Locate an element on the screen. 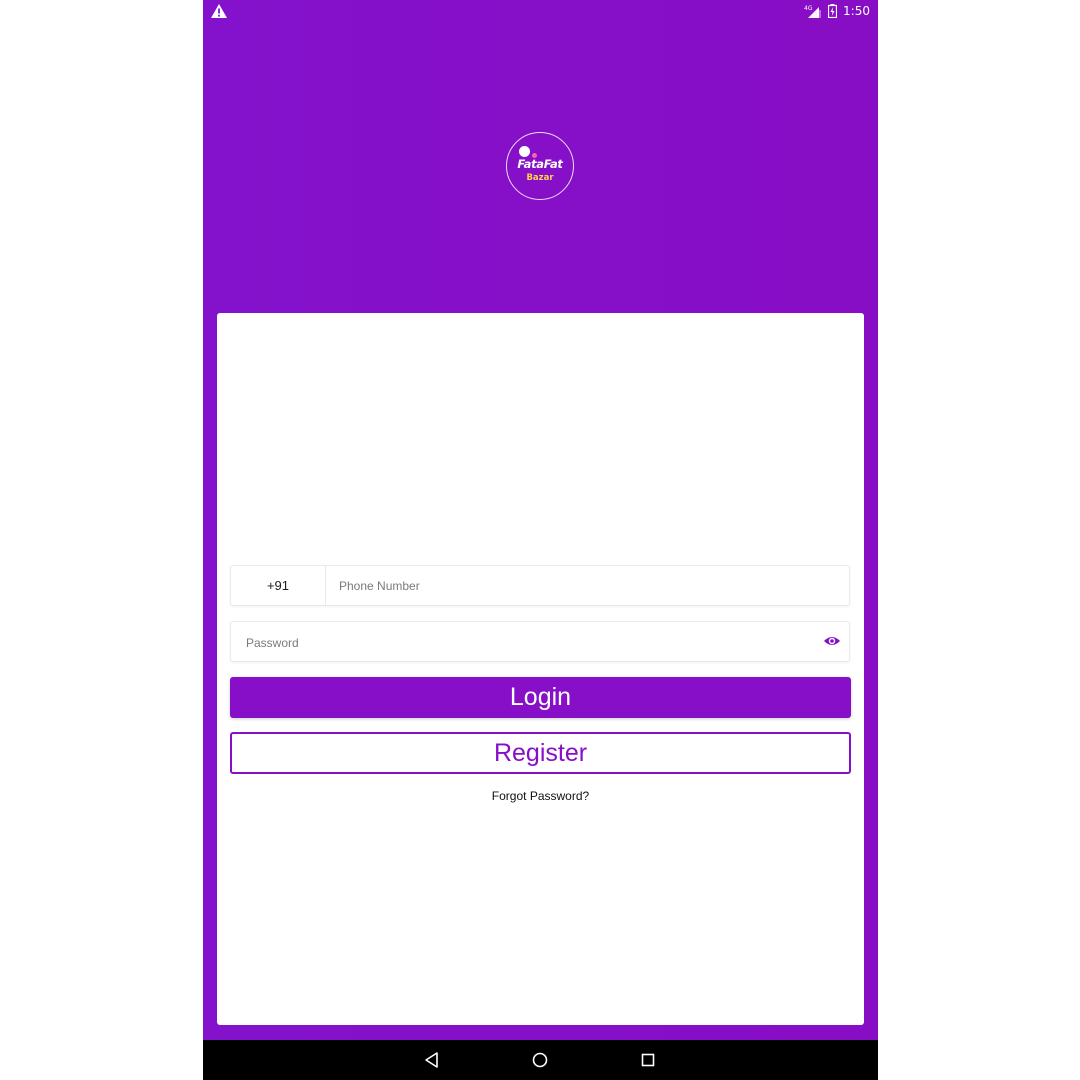 This screenshot has height=1080, width=1080. logo-title: FataFat is located at coordinates (540, 164).